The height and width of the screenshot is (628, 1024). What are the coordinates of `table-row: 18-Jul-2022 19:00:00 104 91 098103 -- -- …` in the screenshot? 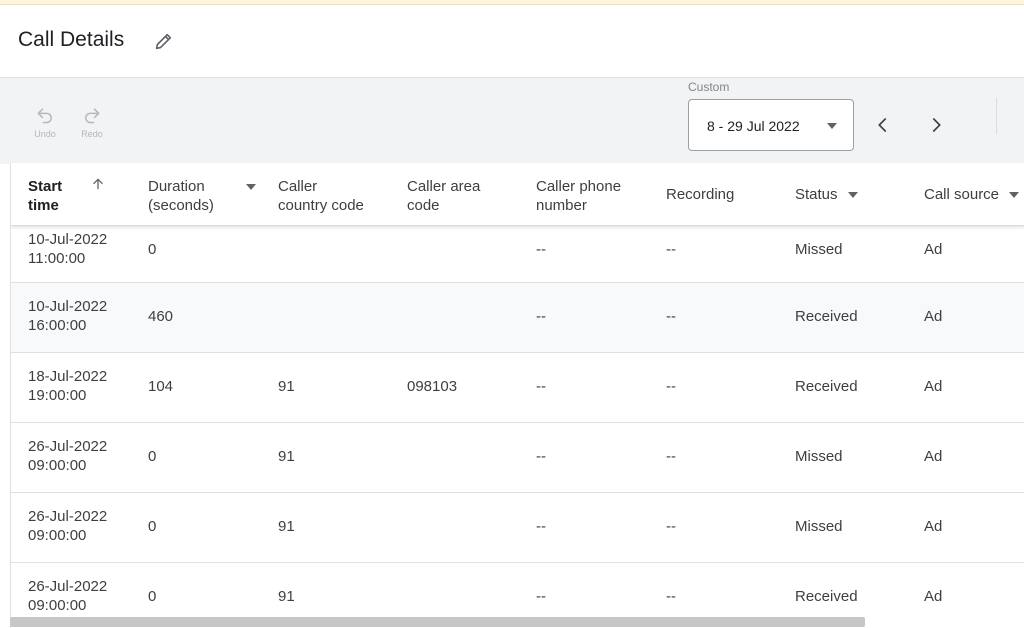 It's located at (517, 388).